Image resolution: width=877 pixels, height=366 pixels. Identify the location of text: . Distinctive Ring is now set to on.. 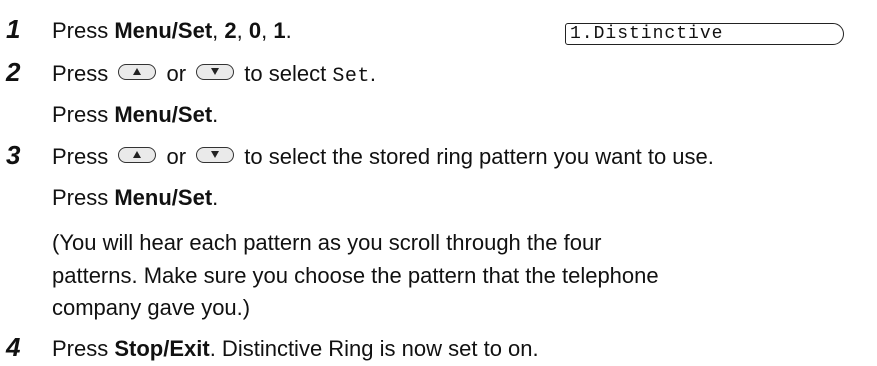
(374, 348).